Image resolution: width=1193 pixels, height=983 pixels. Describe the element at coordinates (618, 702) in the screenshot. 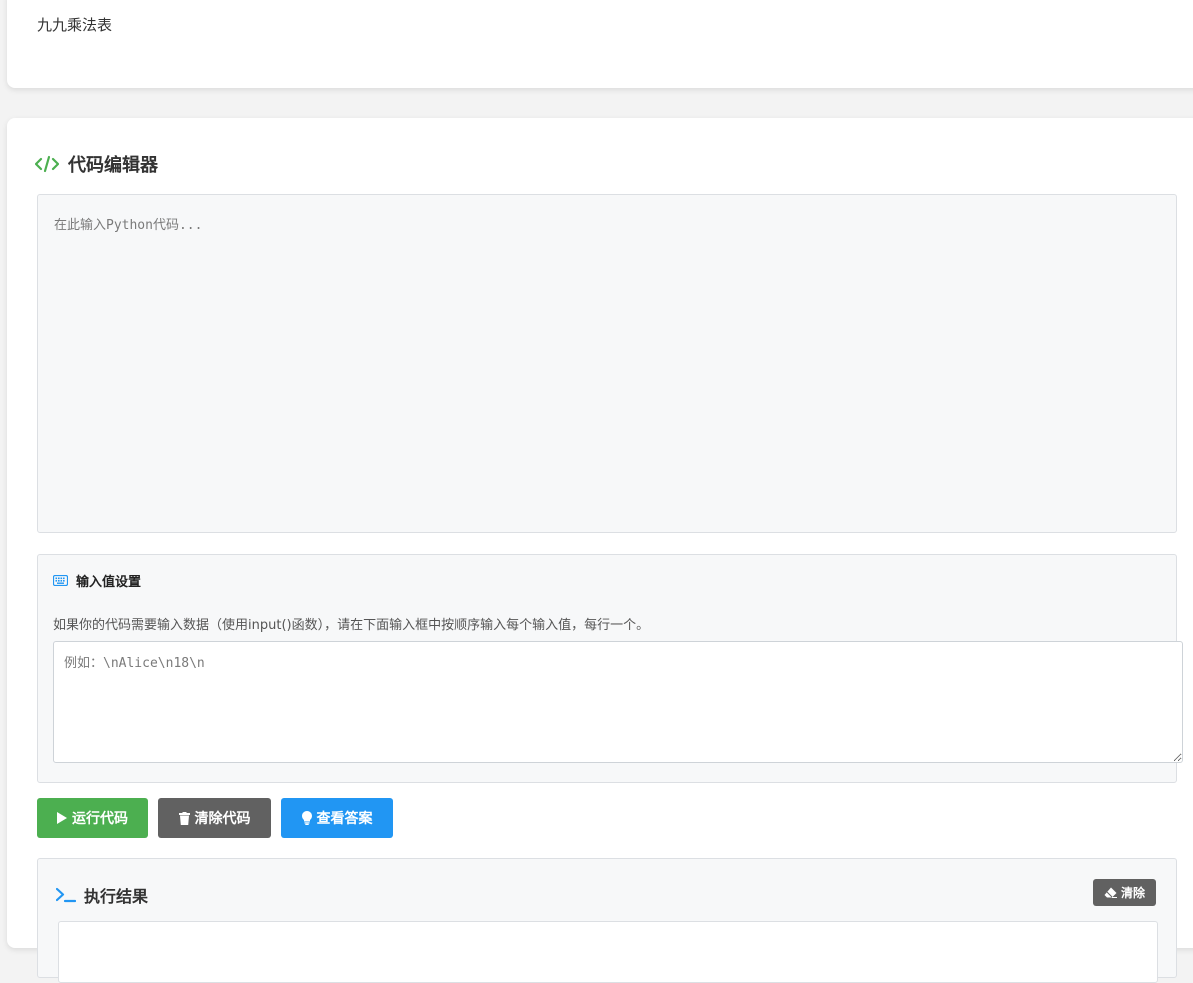

I see `stdin-input-field` at that location.